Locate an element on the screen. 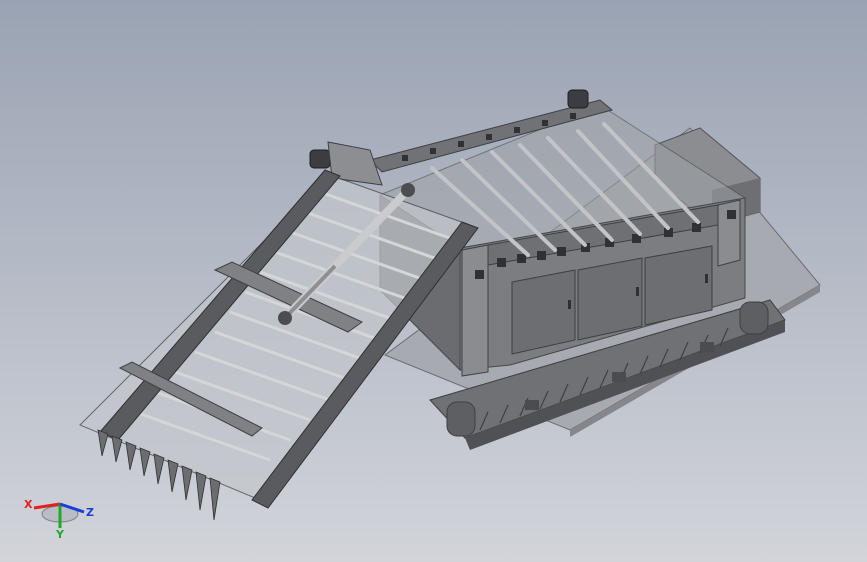  axis-x-label: X is located at coordinates (28, 504).